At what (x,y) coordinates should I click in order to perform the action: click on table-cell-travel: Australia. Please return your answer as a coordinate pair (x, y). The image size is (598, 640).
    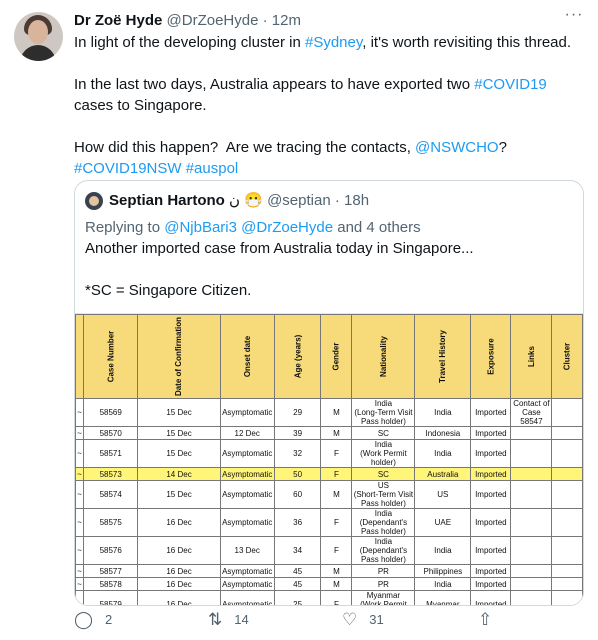
    Looking at the image, I should click on (443, 474).